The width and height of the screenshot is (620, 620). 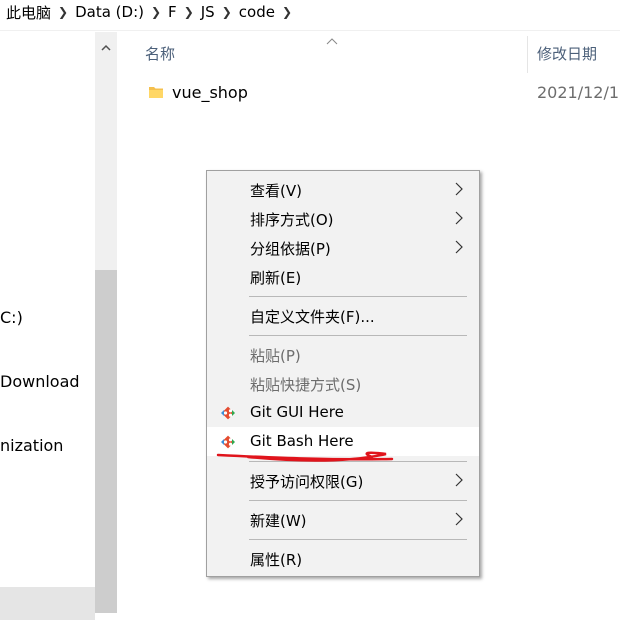 I want to click on menu-item-sort-by: 排序方式(O), so click(x=343, y=218).